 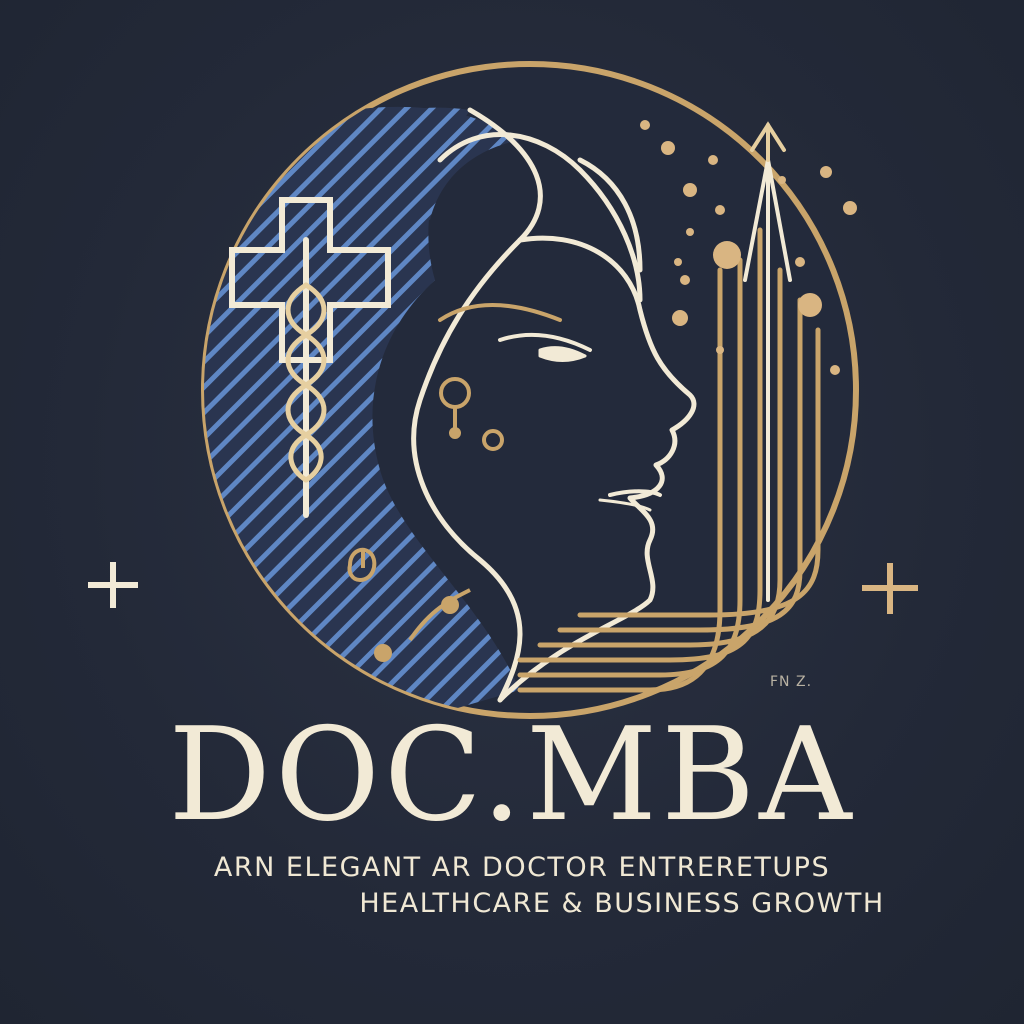 What do you see at coordinates (791, 682) in the screenshot?
I see `artist-mark: FN Z.` at bounding box center [791, 682].